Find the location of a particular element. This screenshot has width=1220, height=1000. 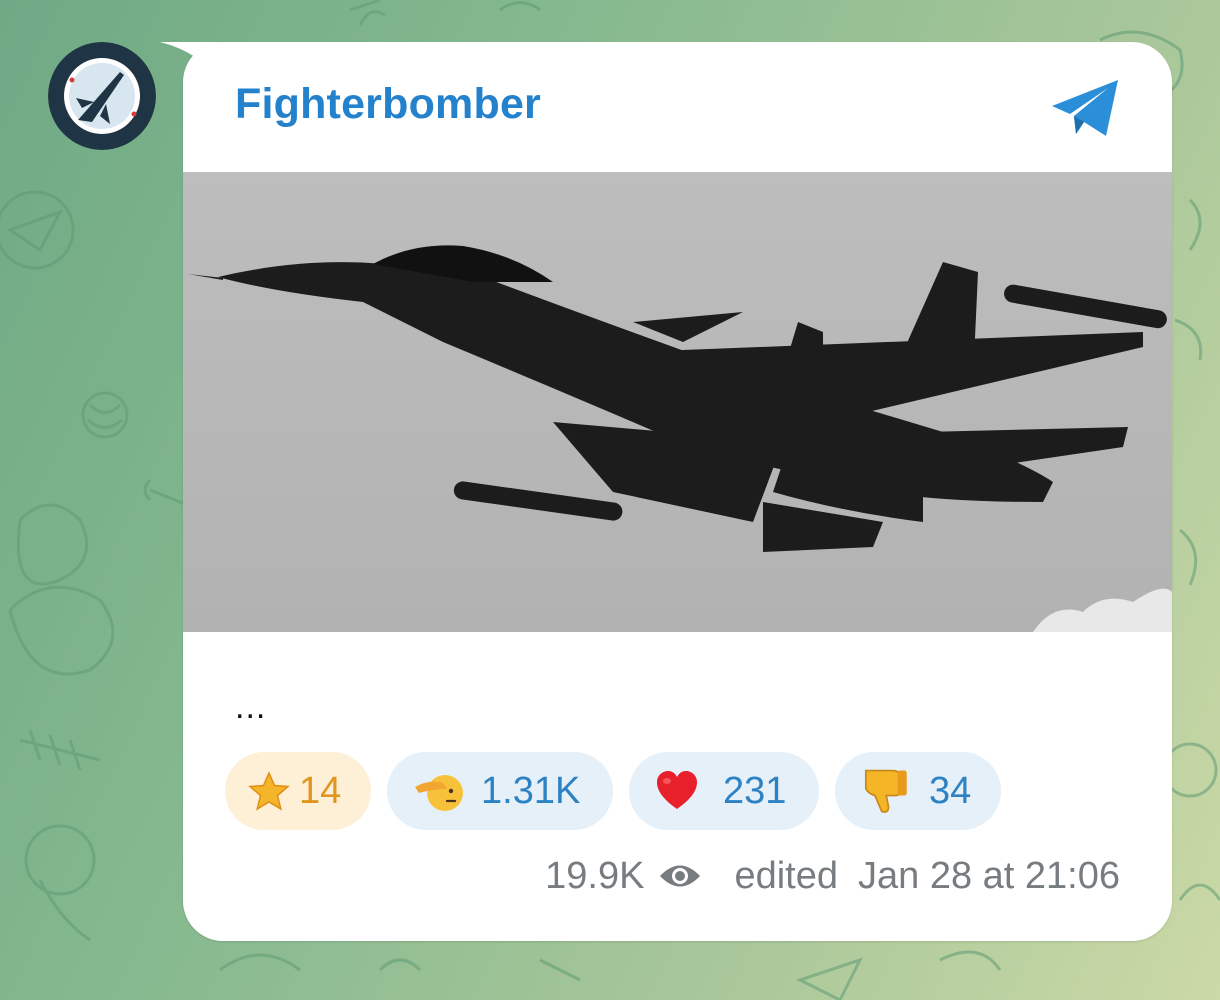

reaction-count: 34 is located at coordinates (950, 790).